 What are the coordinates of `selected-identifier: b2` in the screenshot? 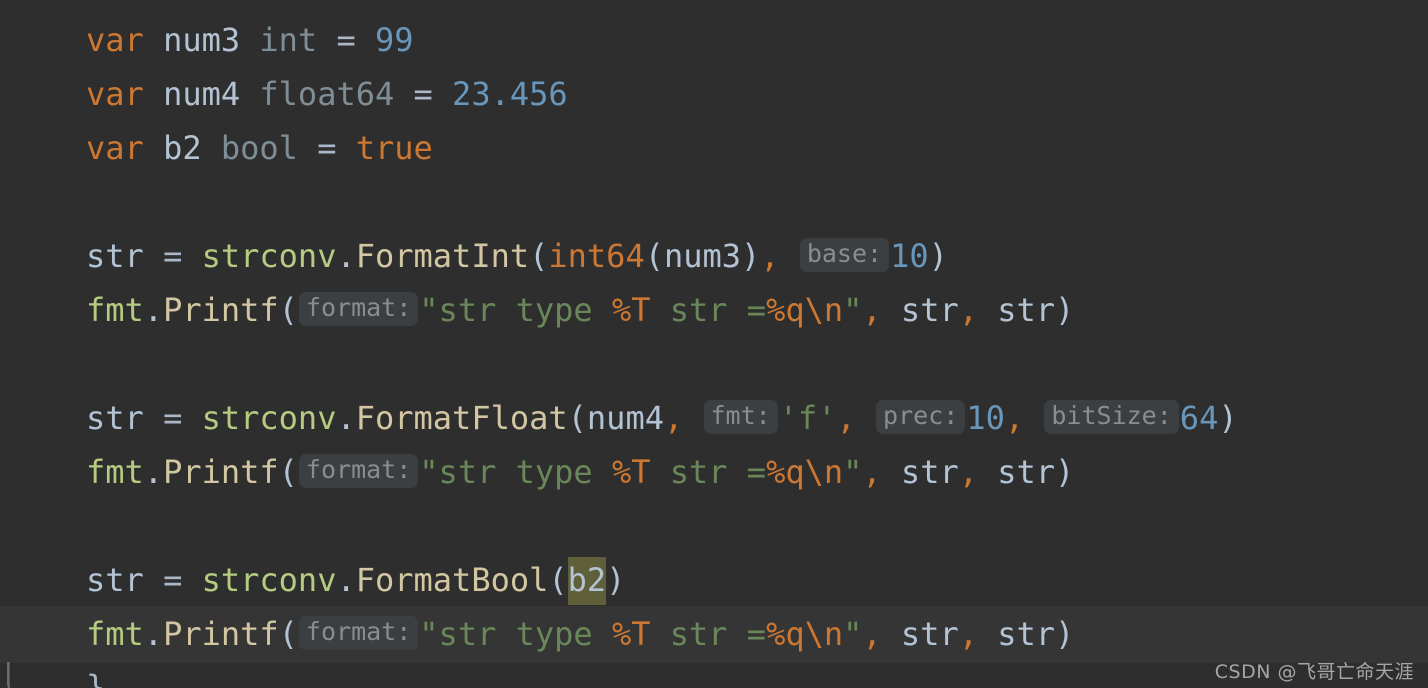 It's located at (587, 581).